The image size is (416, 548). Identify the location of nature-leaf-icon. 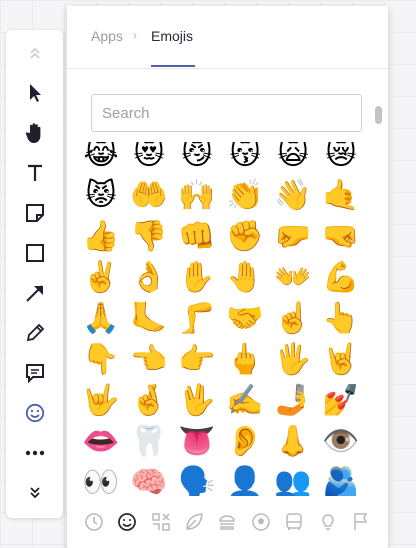
(194, 522).